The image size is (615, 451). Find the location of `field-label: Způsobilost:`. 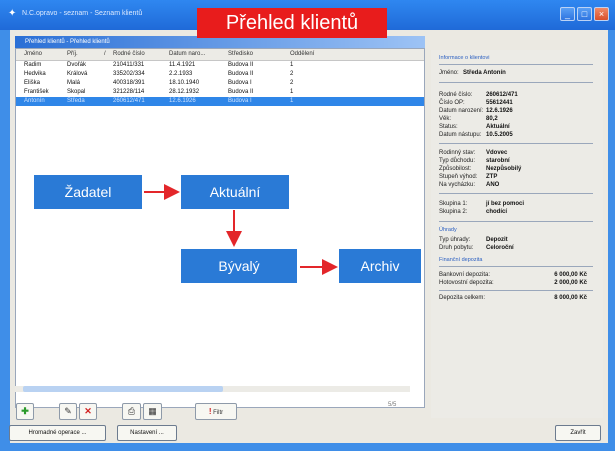

field-label: Způsobilost: is located at coordinates (455, 169).